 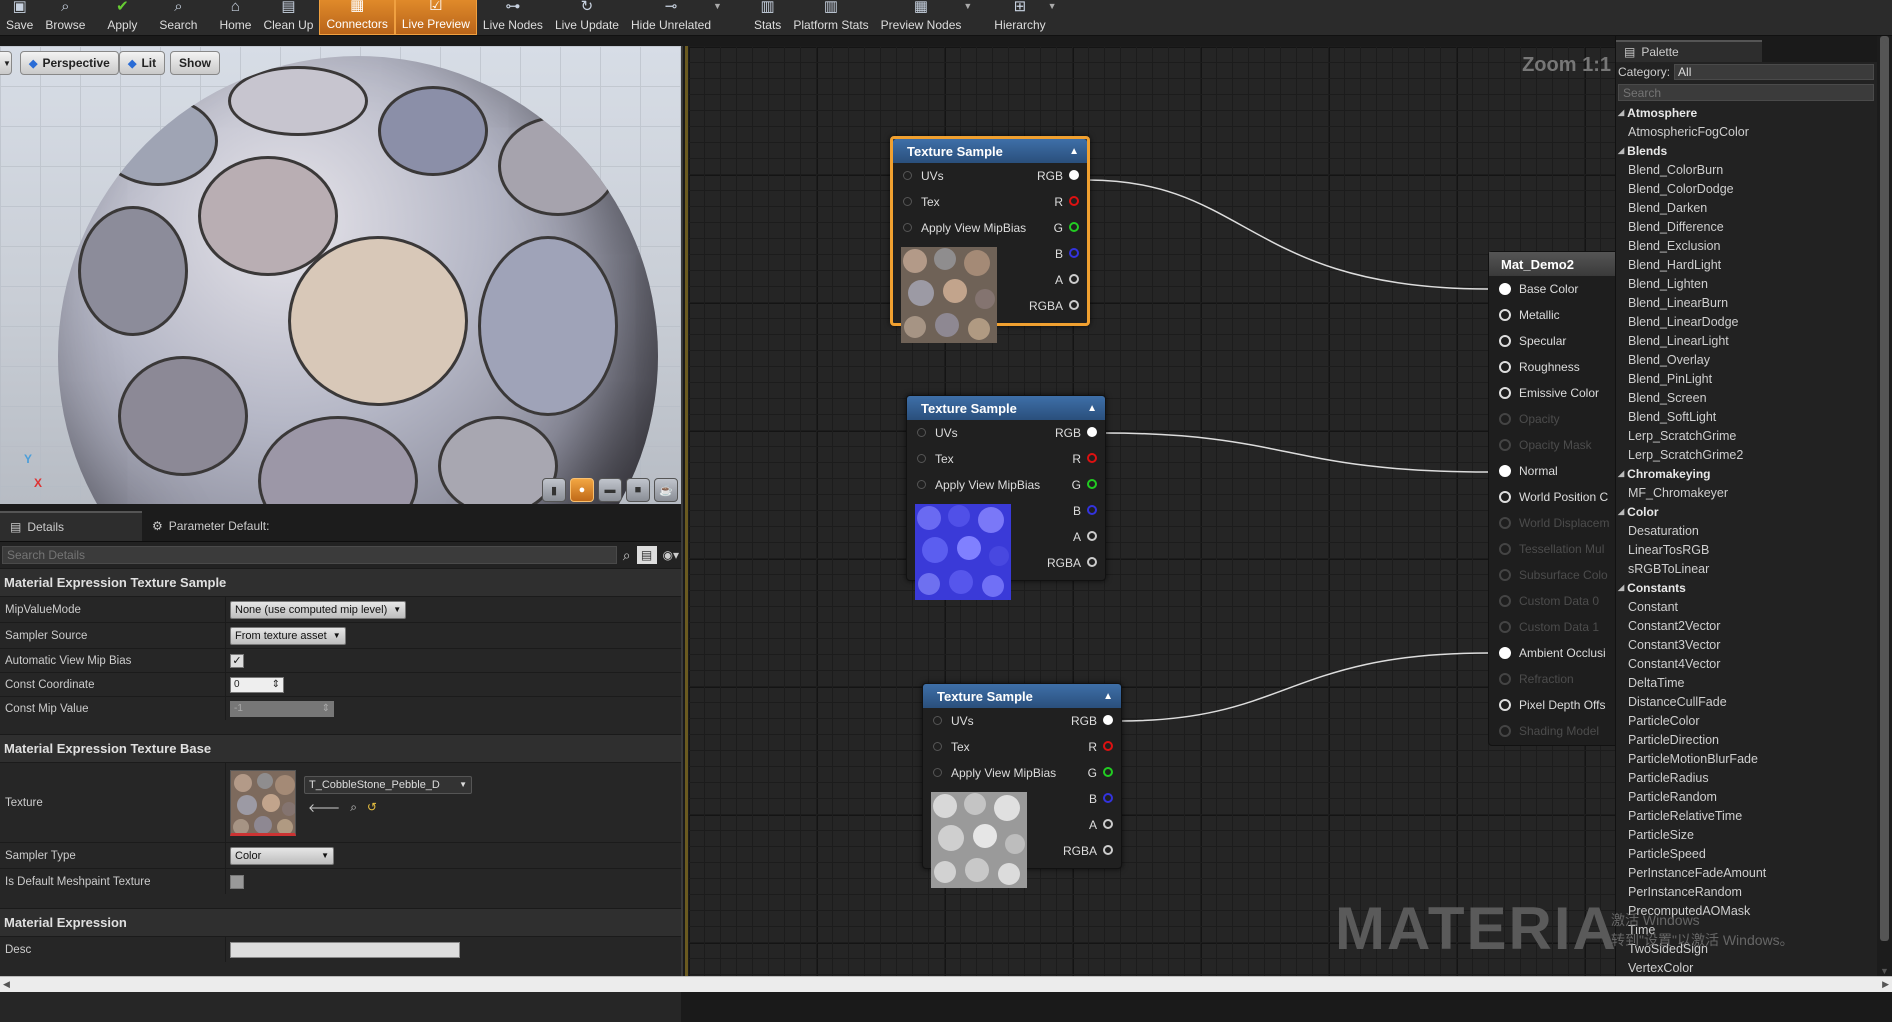 I want to click on palette-item: Blend_PinLight, so click(x=1746, y=378).